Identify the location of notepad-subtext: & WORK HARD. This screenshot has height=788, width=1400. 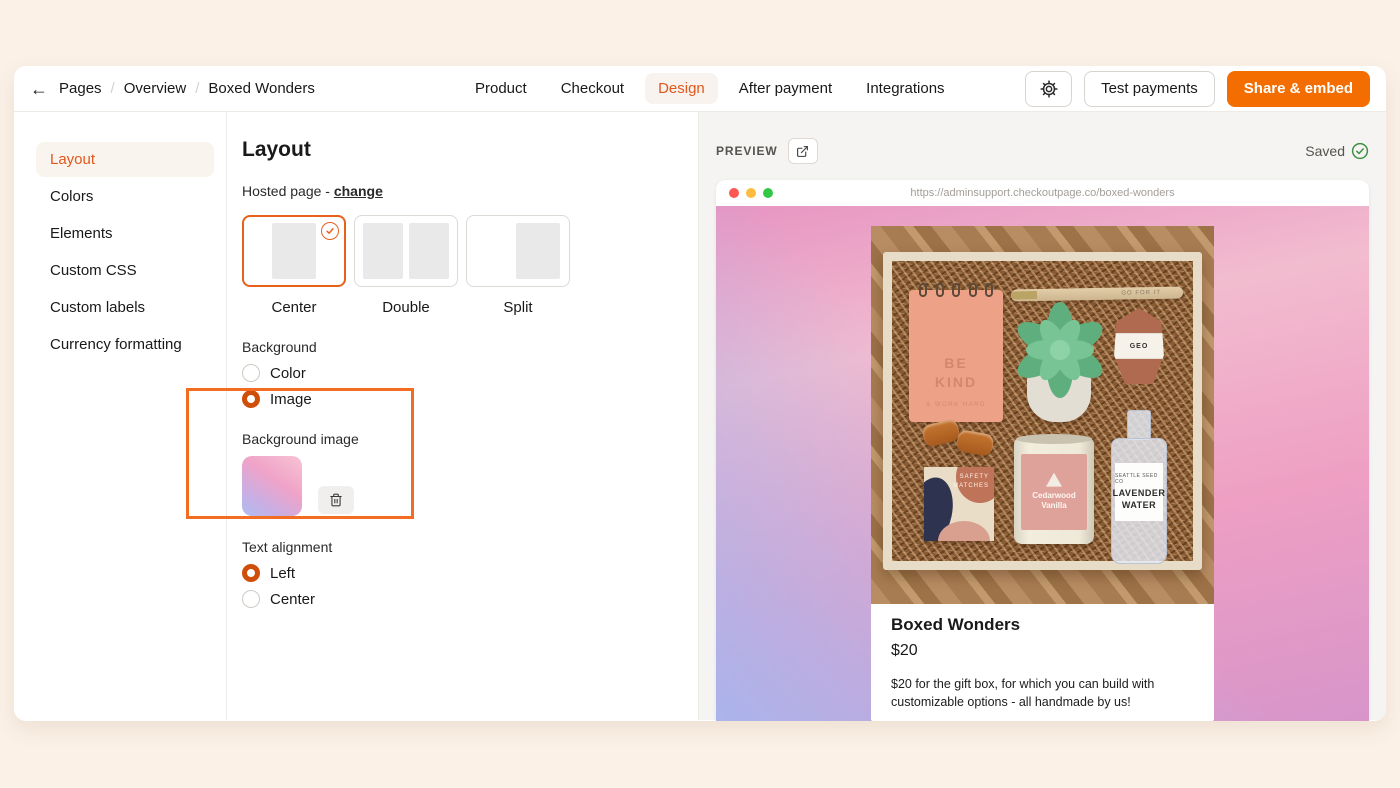
(956, 405).